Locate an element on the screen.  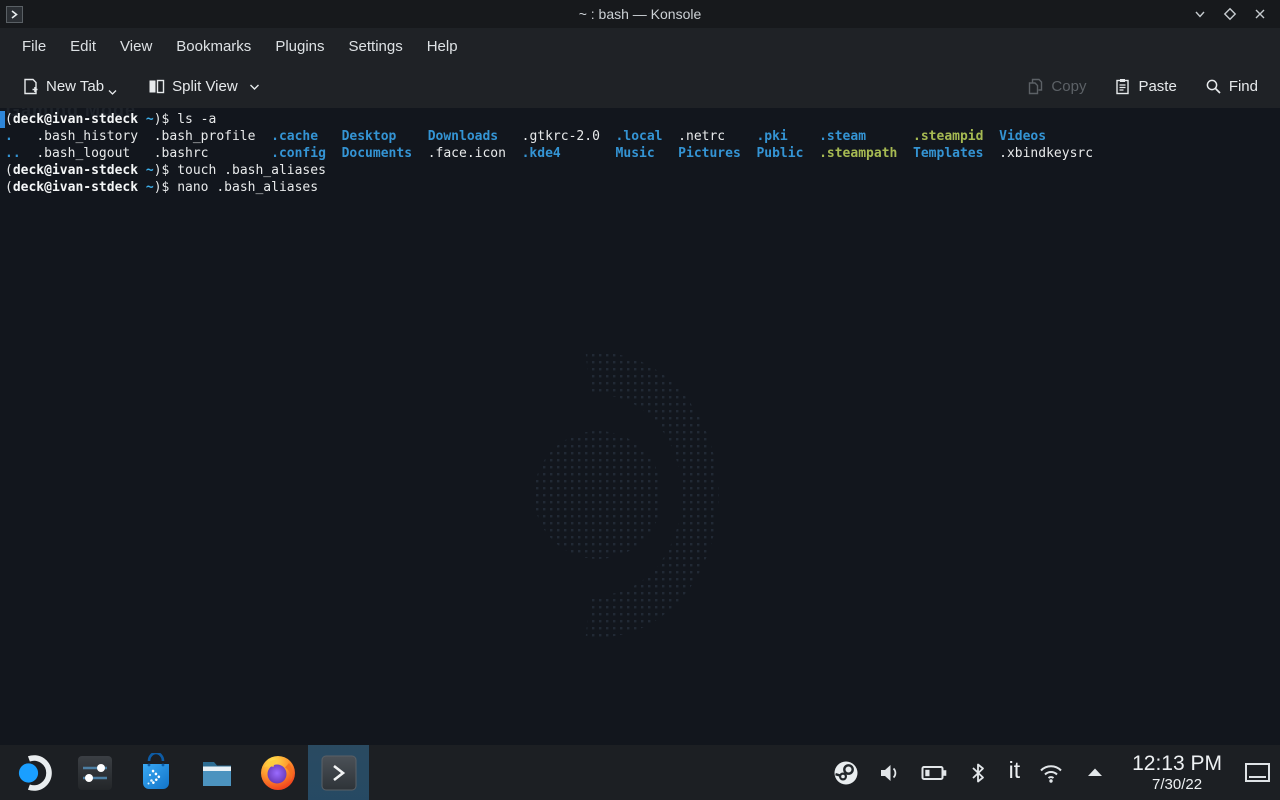
menu-bookmarks: Bookmarks is located at coordinates (213, 46).